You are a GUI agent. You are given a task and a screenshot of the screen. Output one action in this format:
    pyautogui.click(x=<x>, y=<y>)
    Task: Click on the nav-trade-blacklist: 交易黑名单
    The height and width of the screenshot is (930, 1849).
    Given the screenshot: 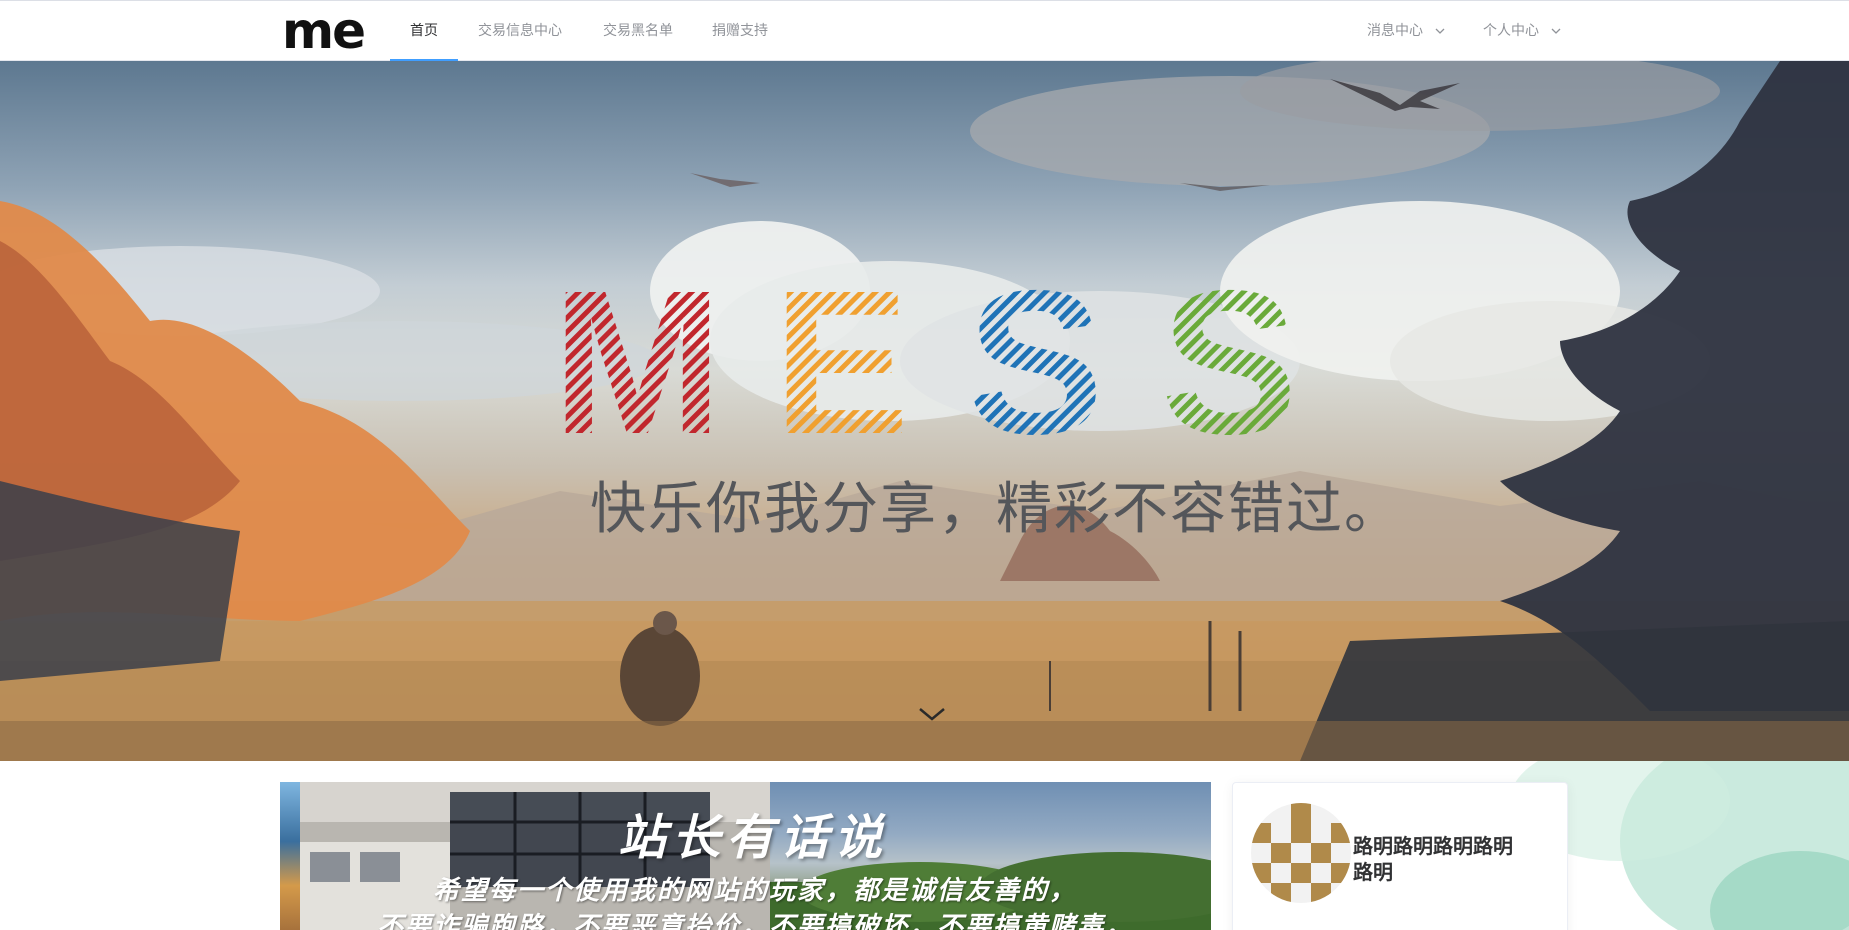 What is the action you would take?
    pyautogui.click(x=638, y=31)
    